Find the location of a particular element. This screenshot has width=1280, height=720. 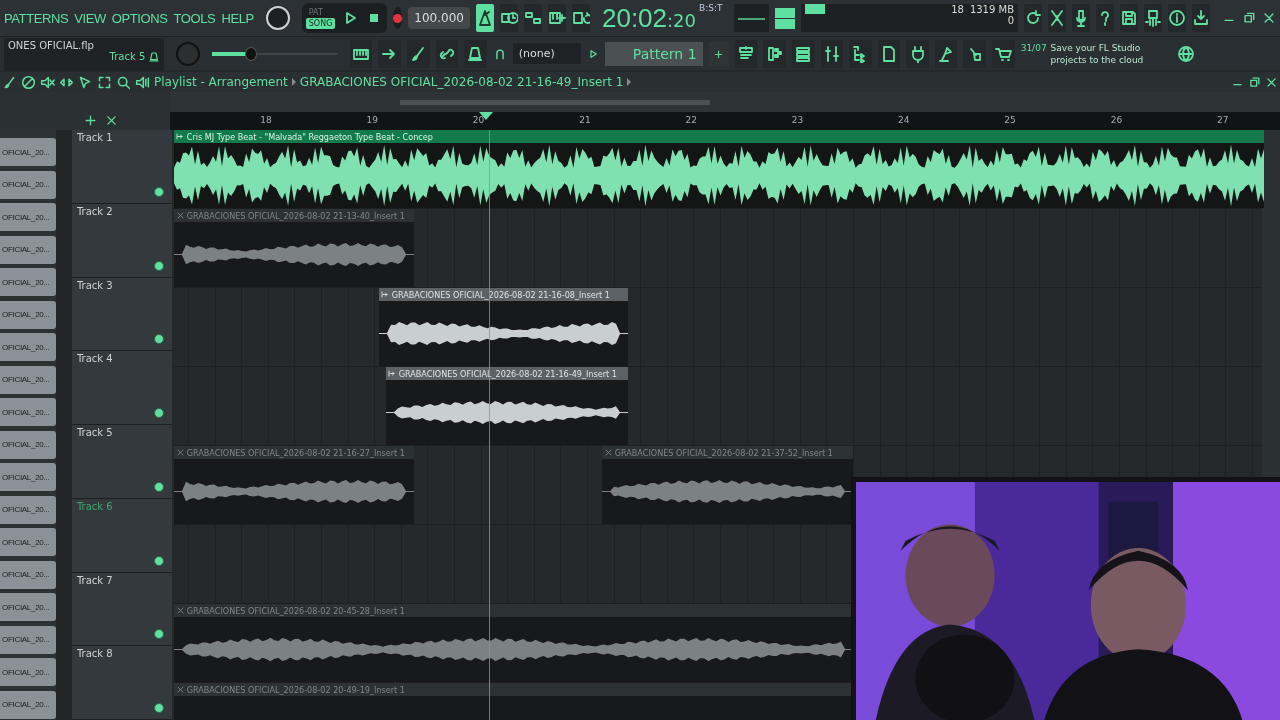

mode-toggle: SONG is located at coordinates (320, 23).